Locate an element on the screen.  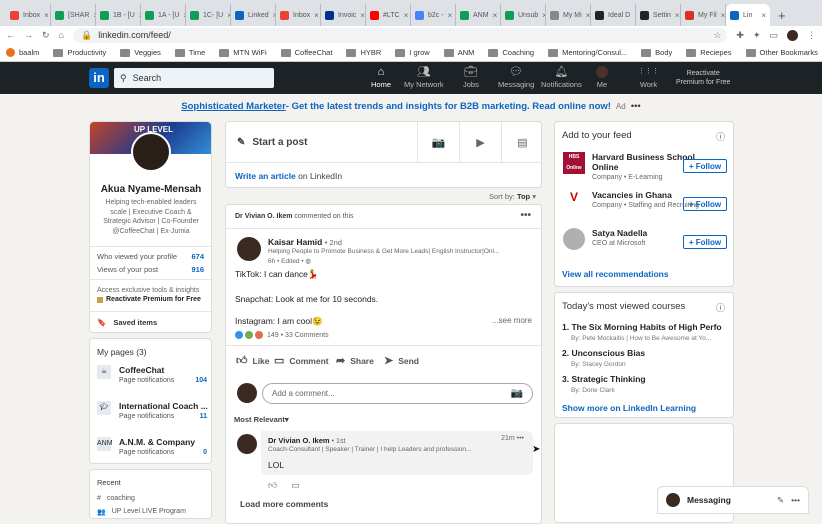
linkedin-logo: in is located at coordinates (99, 78).